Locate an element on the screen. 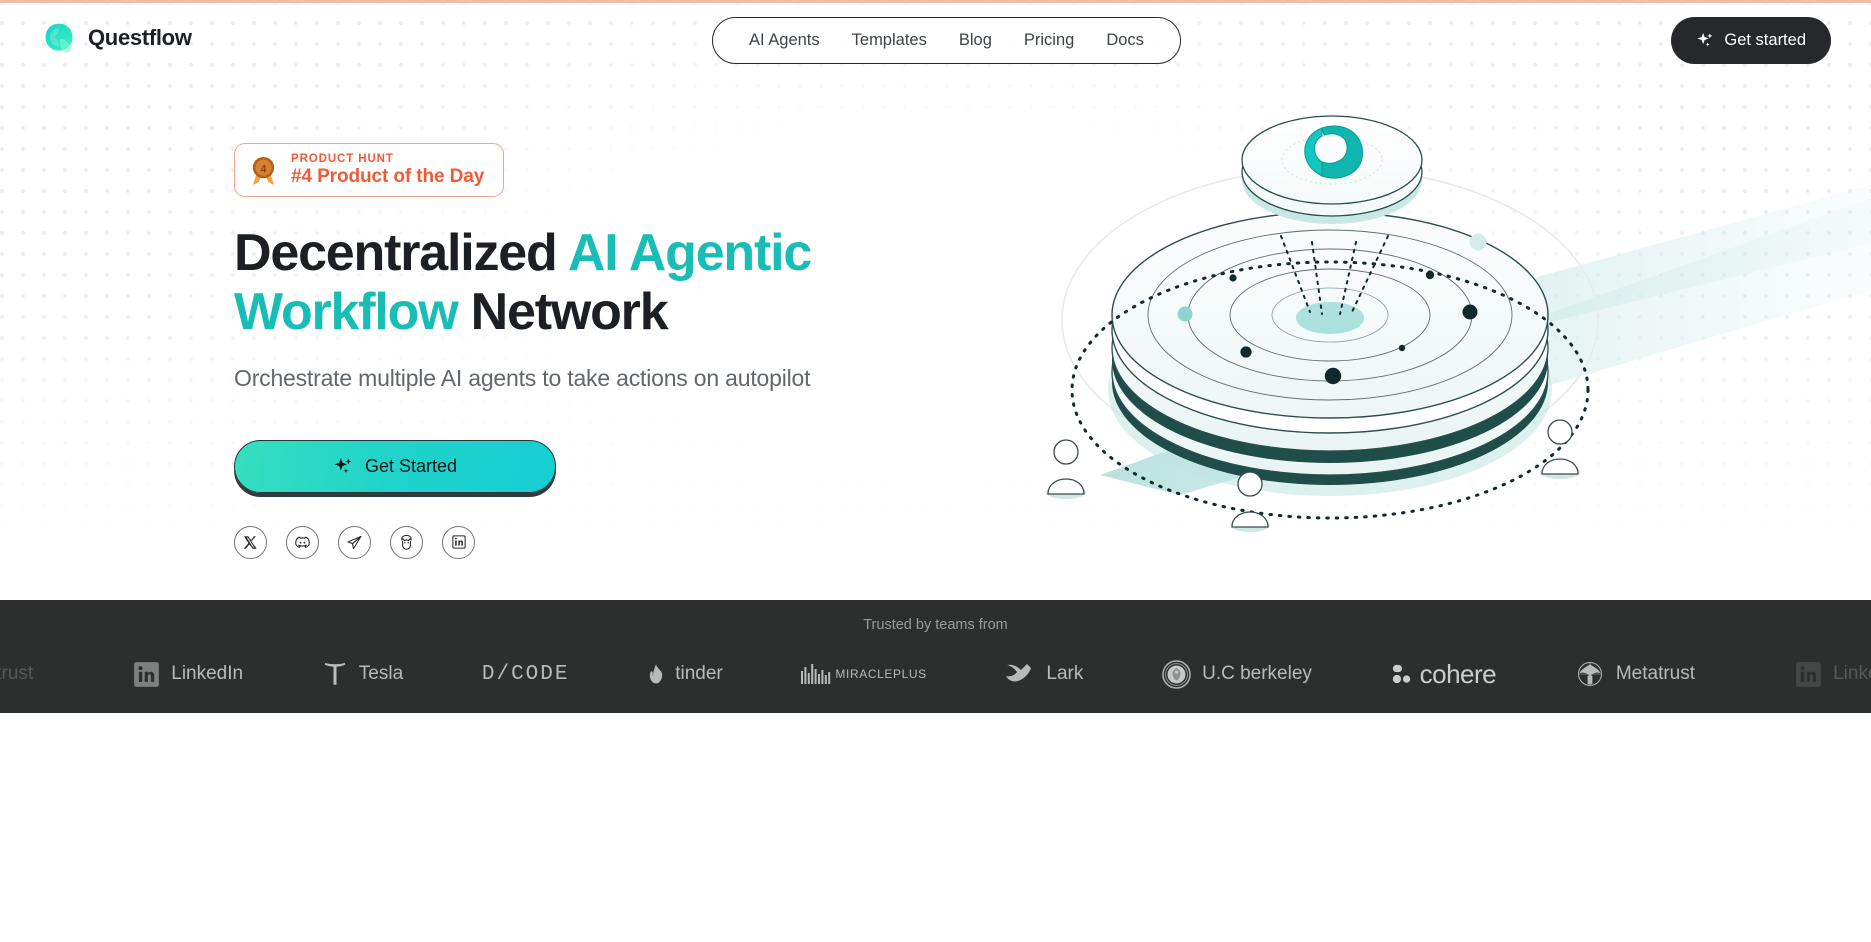  farcaster-icon is located at coordinates (406, 542).